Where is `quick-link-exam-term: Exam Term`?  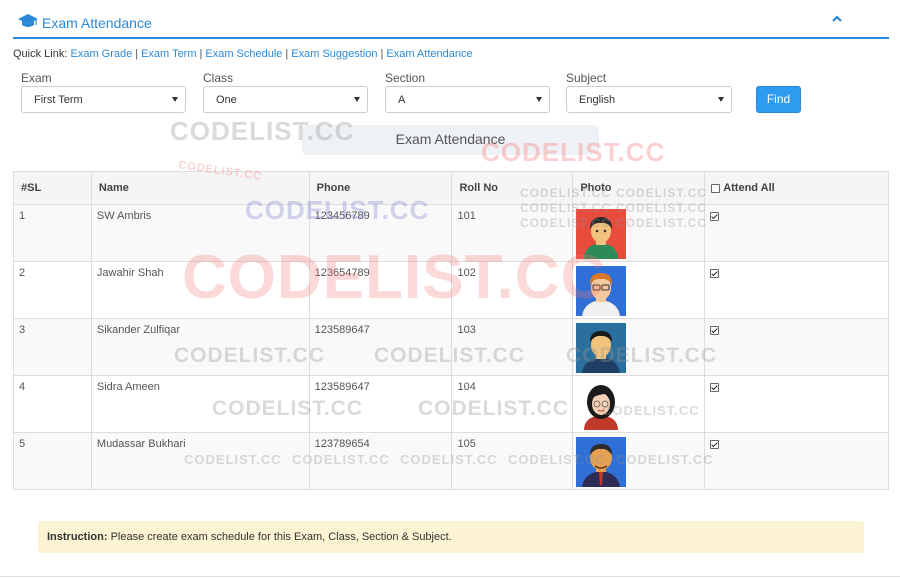
quick-link-exam-term: Exam Term is located at coordinates (168, 54).